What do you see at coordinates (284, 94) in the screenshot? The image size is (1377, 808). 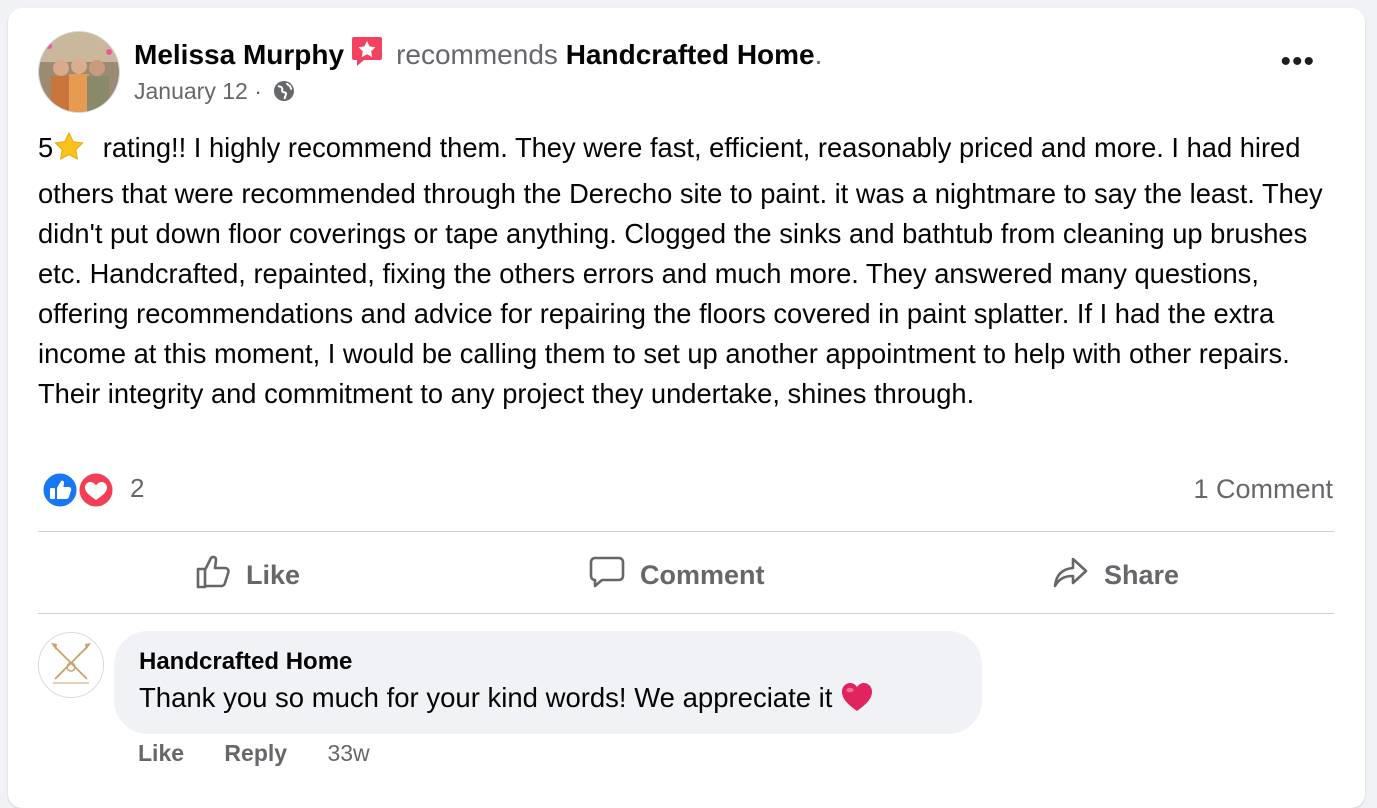 I see `globe-icon` at bounding box center [284, 94].